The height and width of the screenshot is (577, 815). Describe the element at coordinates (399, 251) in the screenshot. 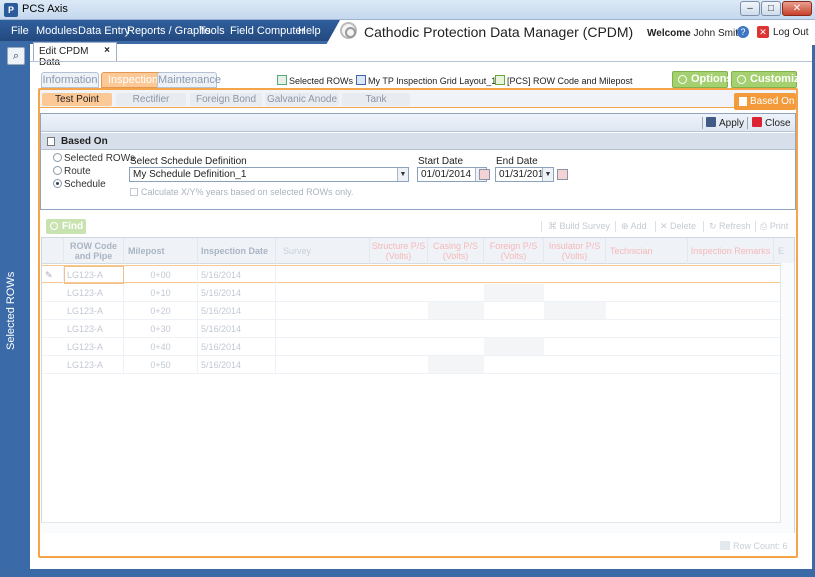

I see `col-structure-ps: Structure P/S (Volts)` at that location.